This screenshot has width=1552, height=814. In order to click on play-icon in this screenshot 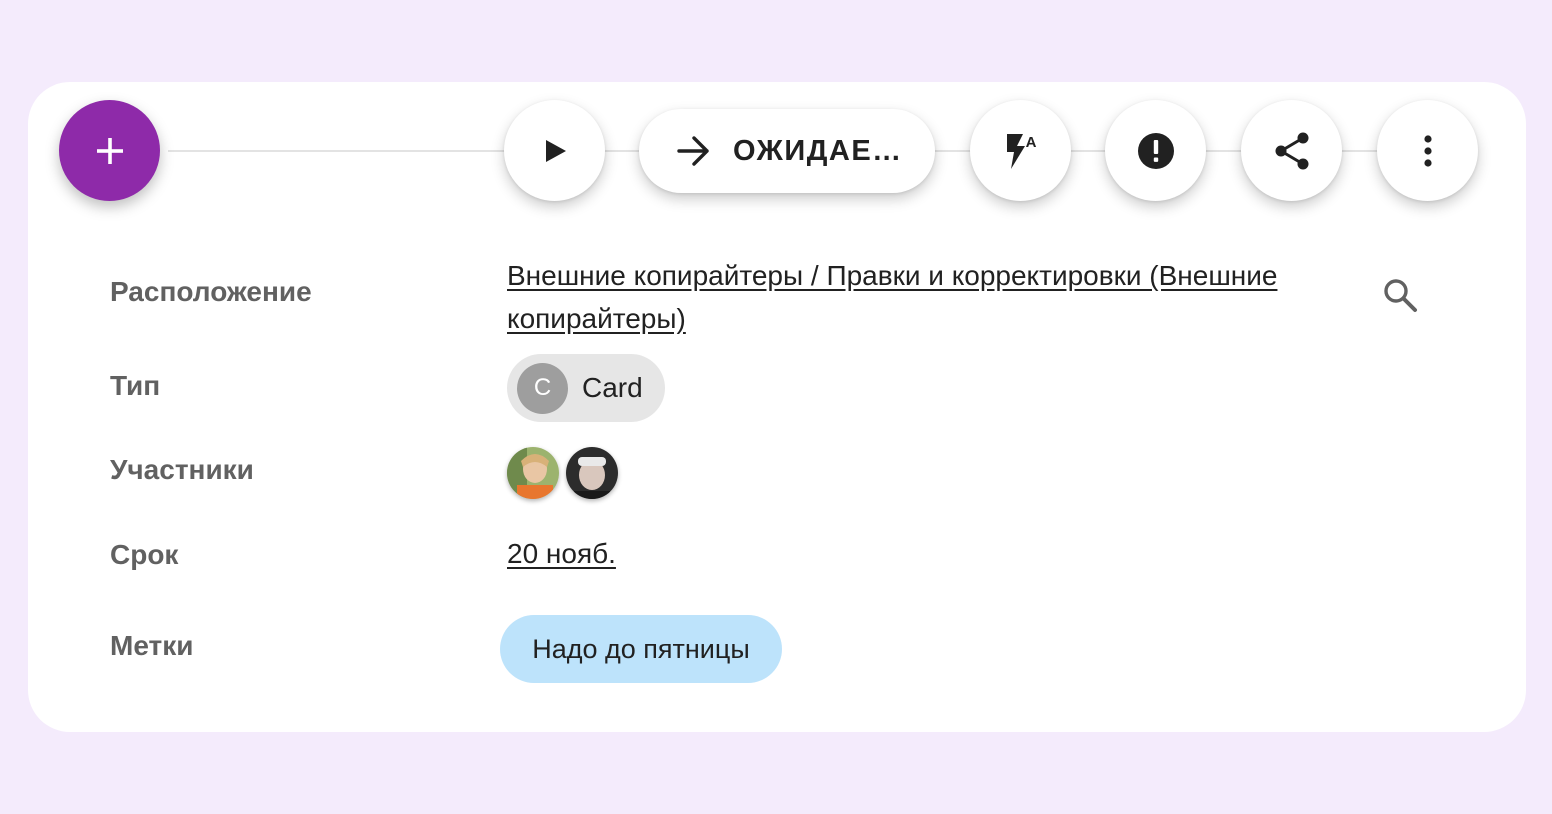, I will do `click(555, 151)`.